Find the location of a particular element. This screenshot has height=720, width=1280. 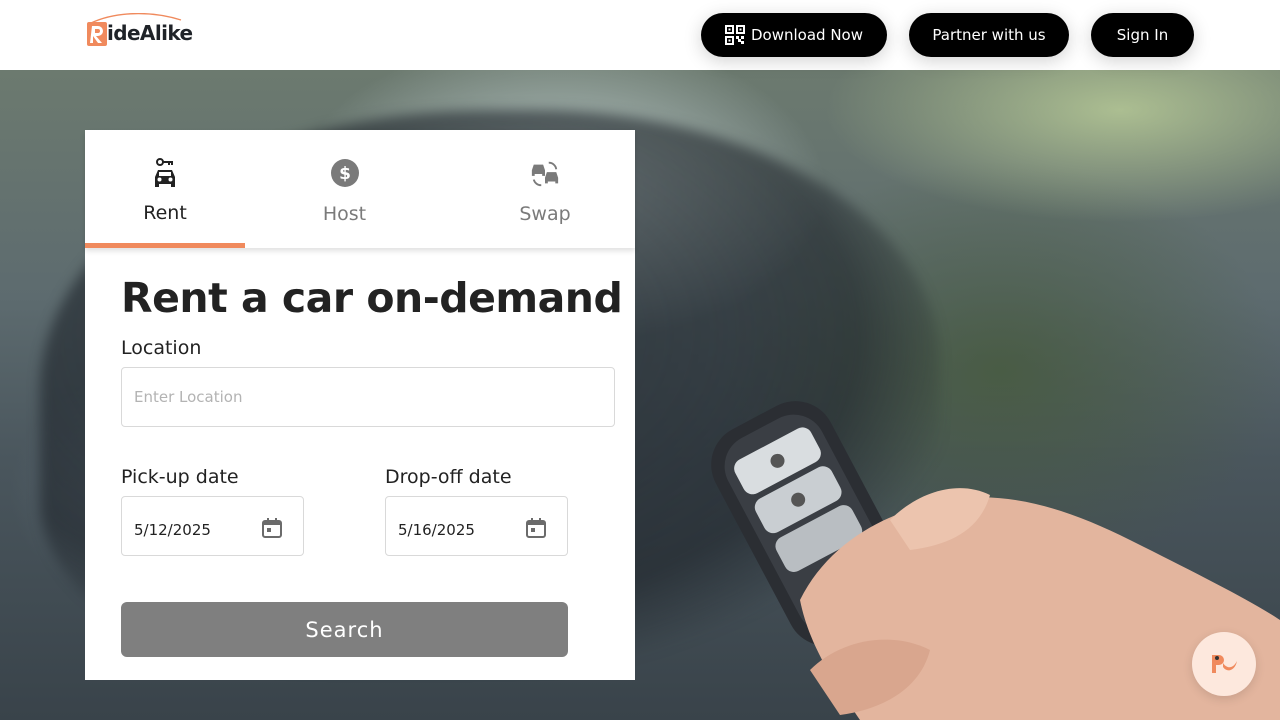

location-label: Location is located at coordinates (161, 348).